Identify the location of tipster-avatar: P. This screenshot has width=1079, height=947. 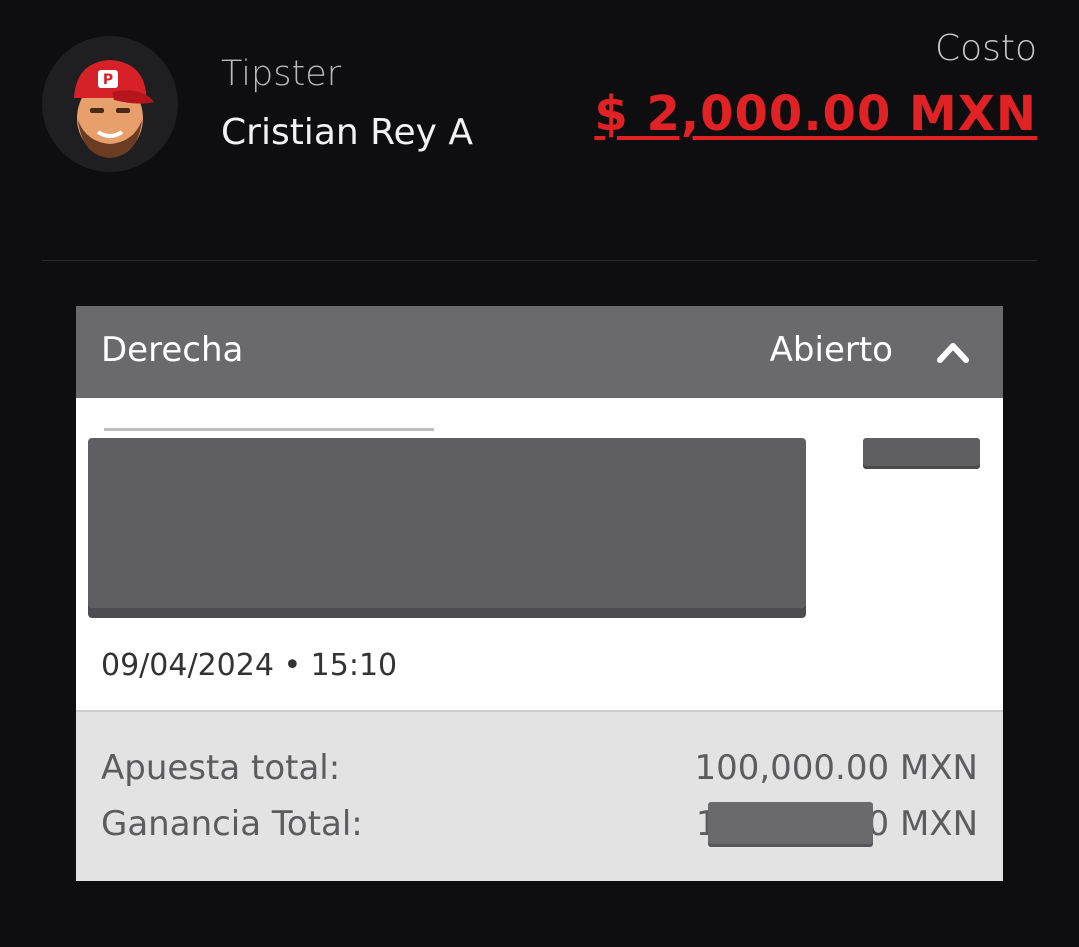
(110, 104).